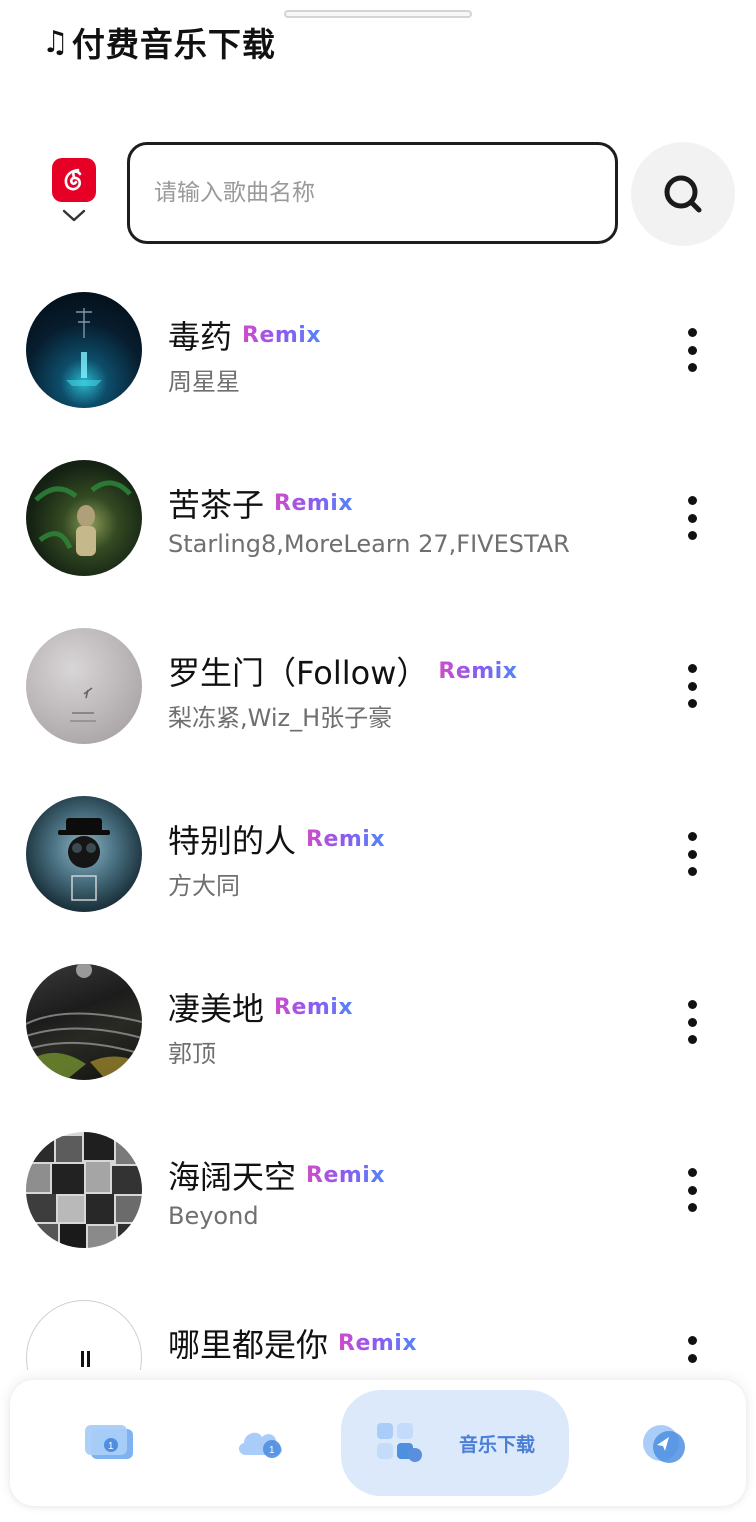 The width and height of the screenshot is (756, 1522). I want to click on song-title: 罗生门（Follow） Remix, so click(342, 671).